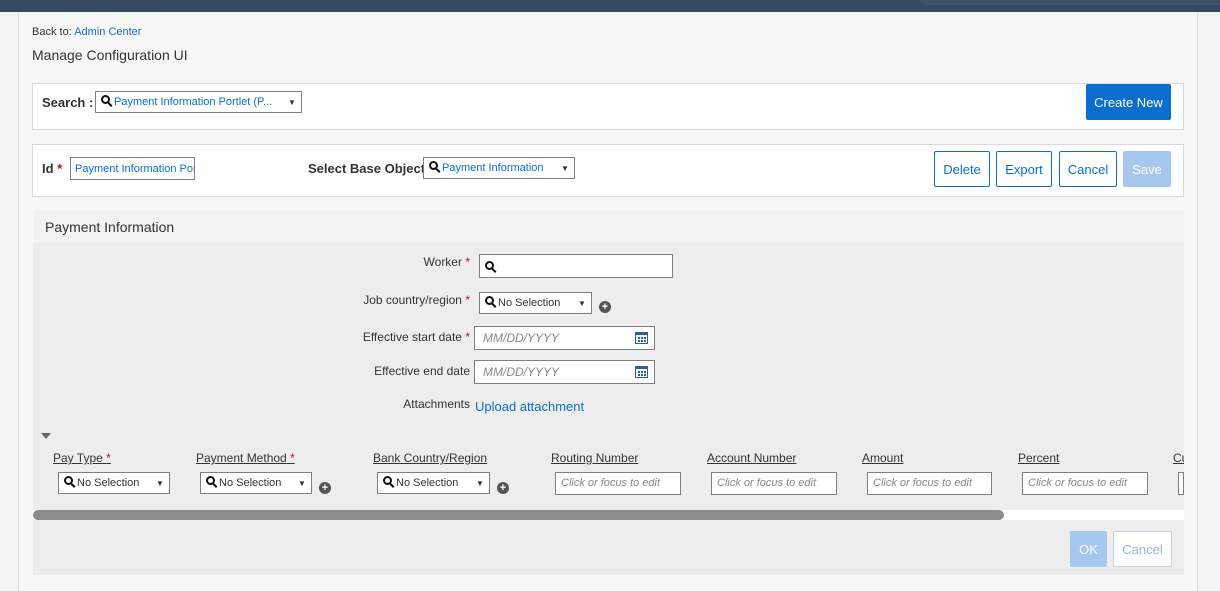 The image size is (1220, 591). Describe the element at coordinates (1024, 169) in the screenshot. I see `export-button: Export` at that location.